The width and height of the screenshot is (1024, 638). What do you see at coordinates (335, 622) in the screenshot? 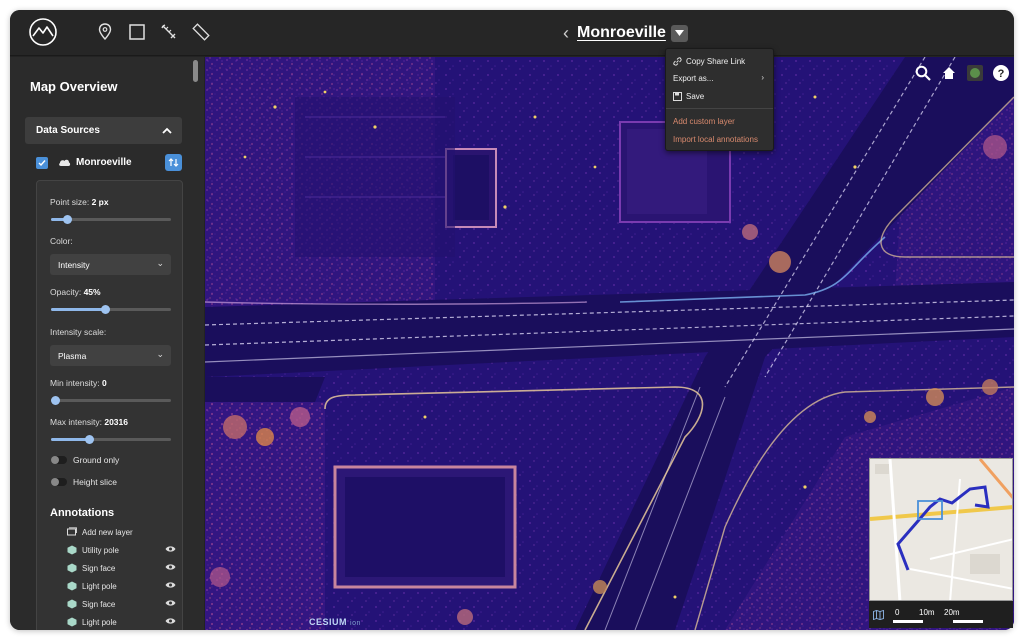
I see `cesium-attribution: CESIUM ion` at bounding box center [335, 622].